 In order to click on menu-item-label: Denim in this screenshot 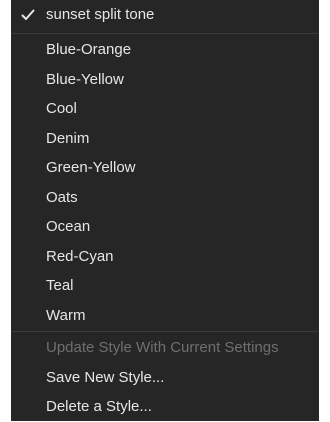, I will do `click(68, 138)`.